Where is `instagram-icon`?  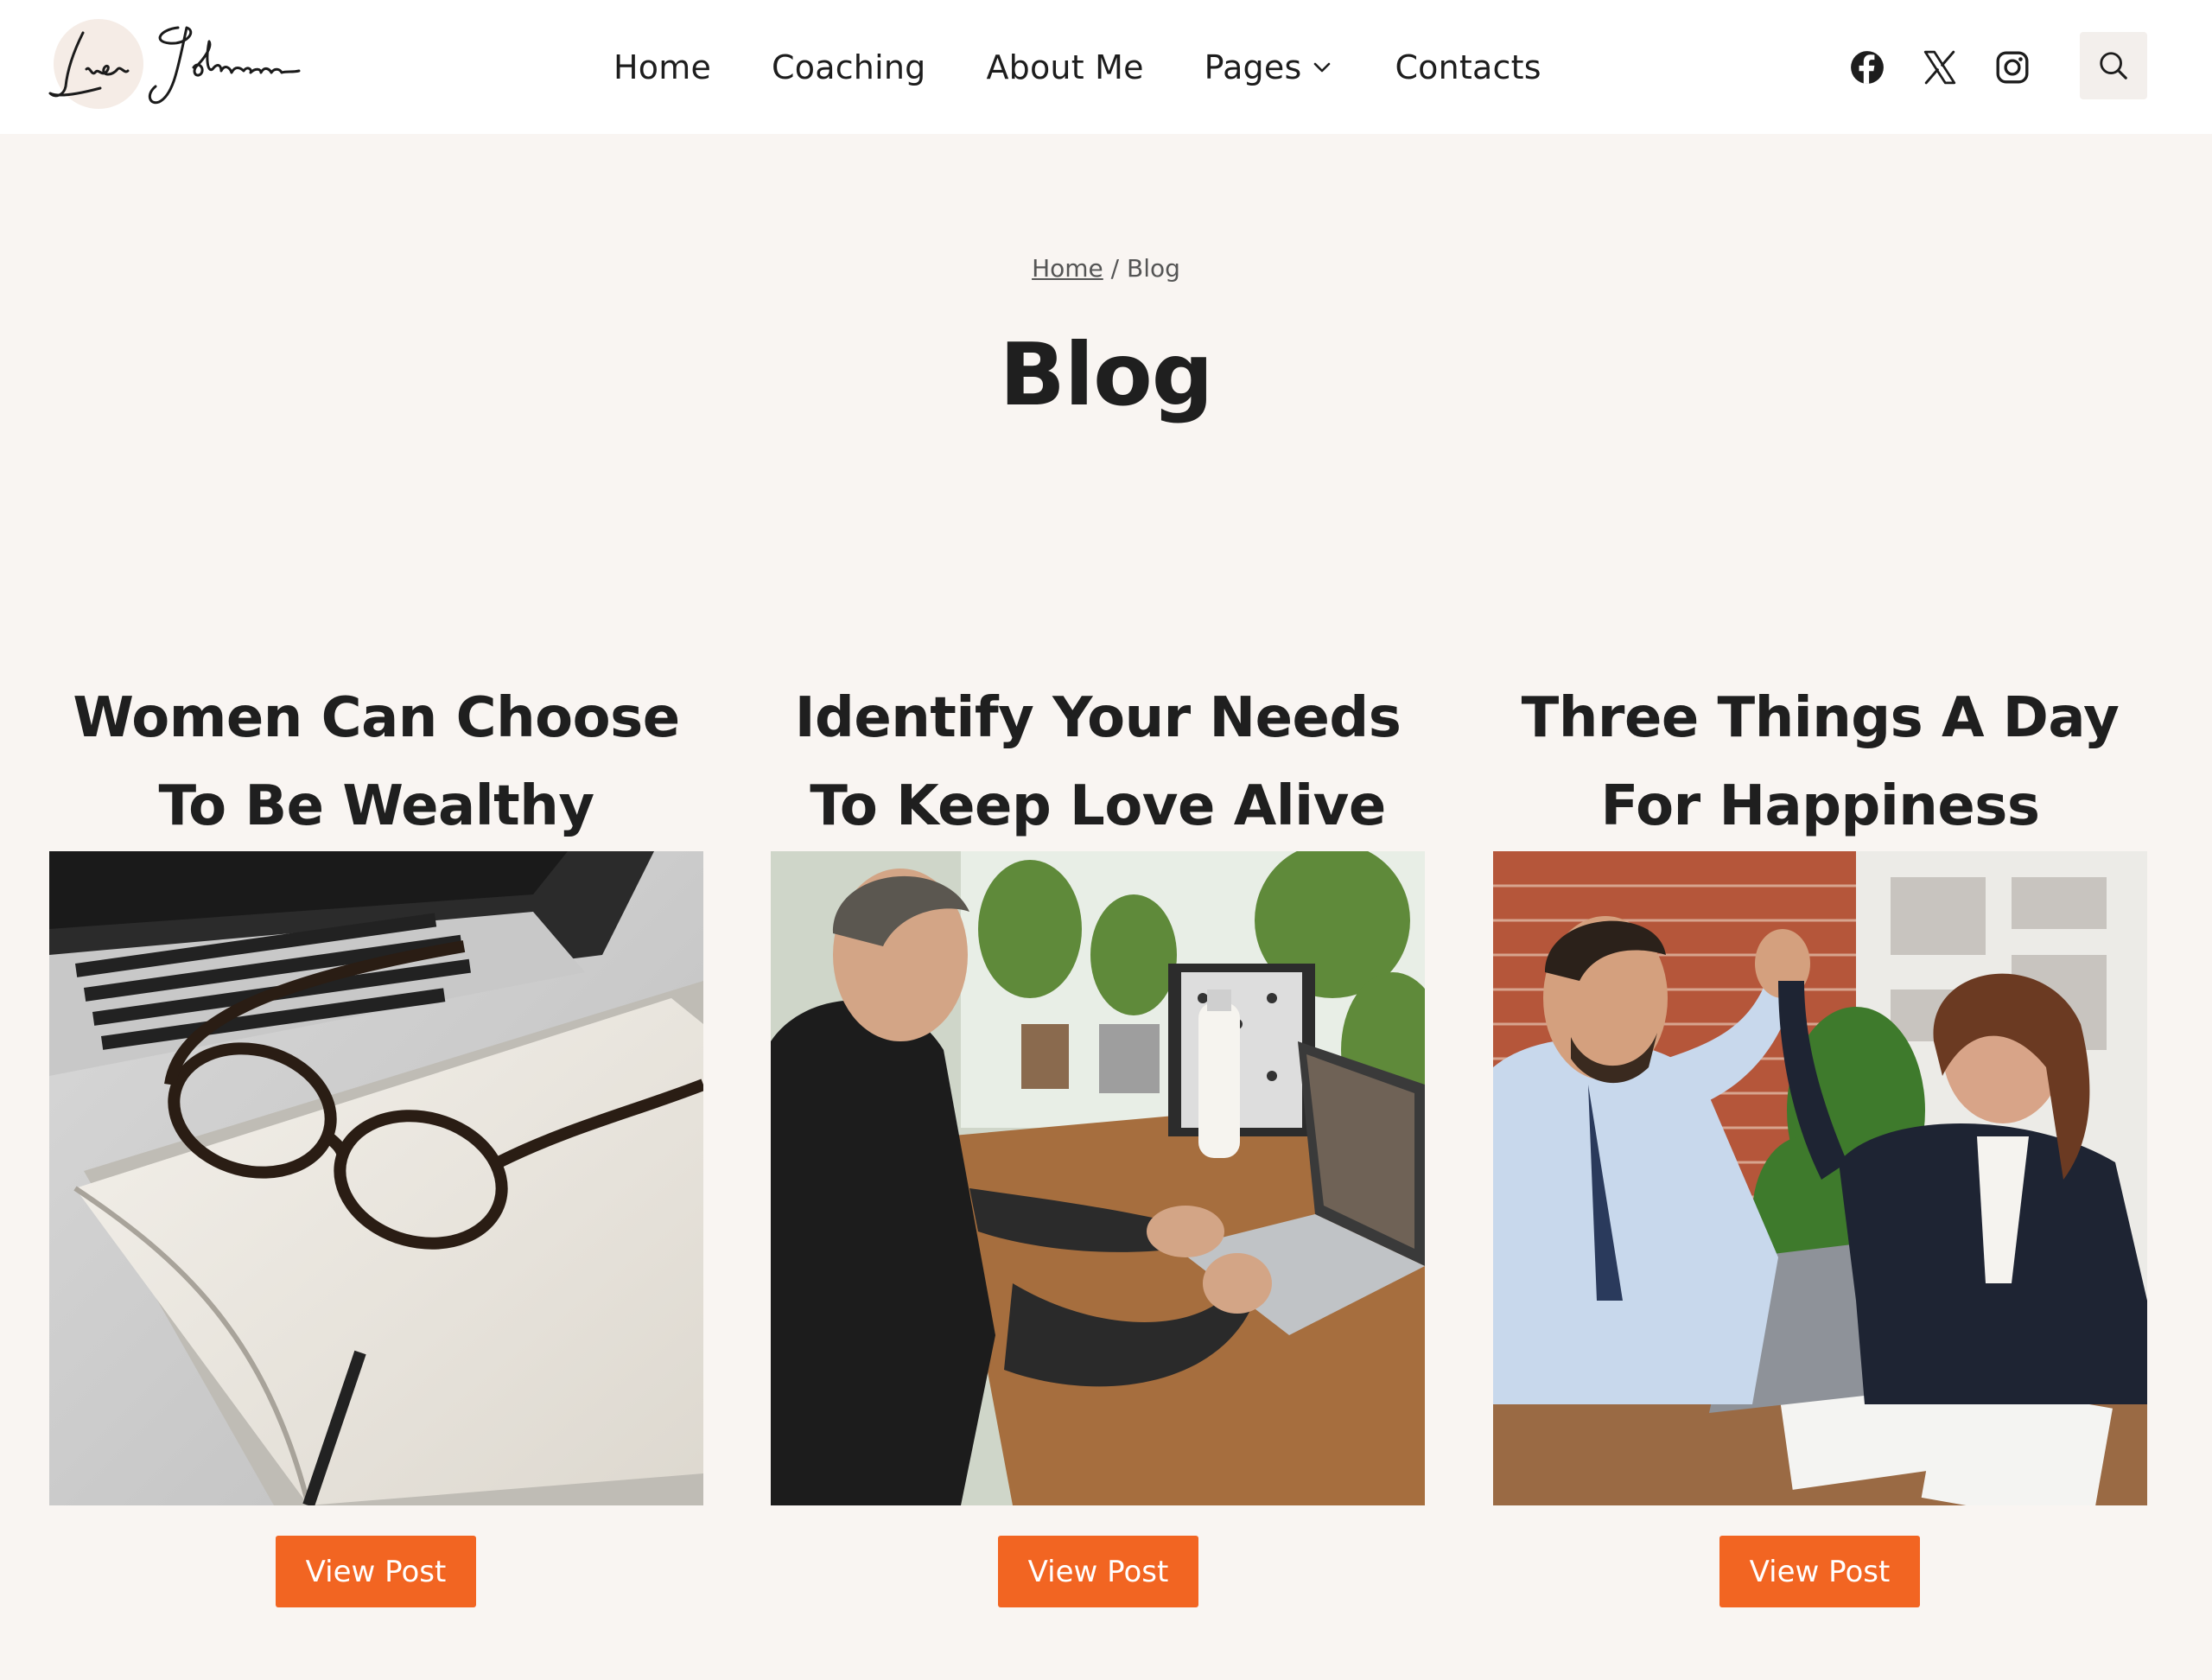
instagram-icon is located at coordinates (2012, 67).